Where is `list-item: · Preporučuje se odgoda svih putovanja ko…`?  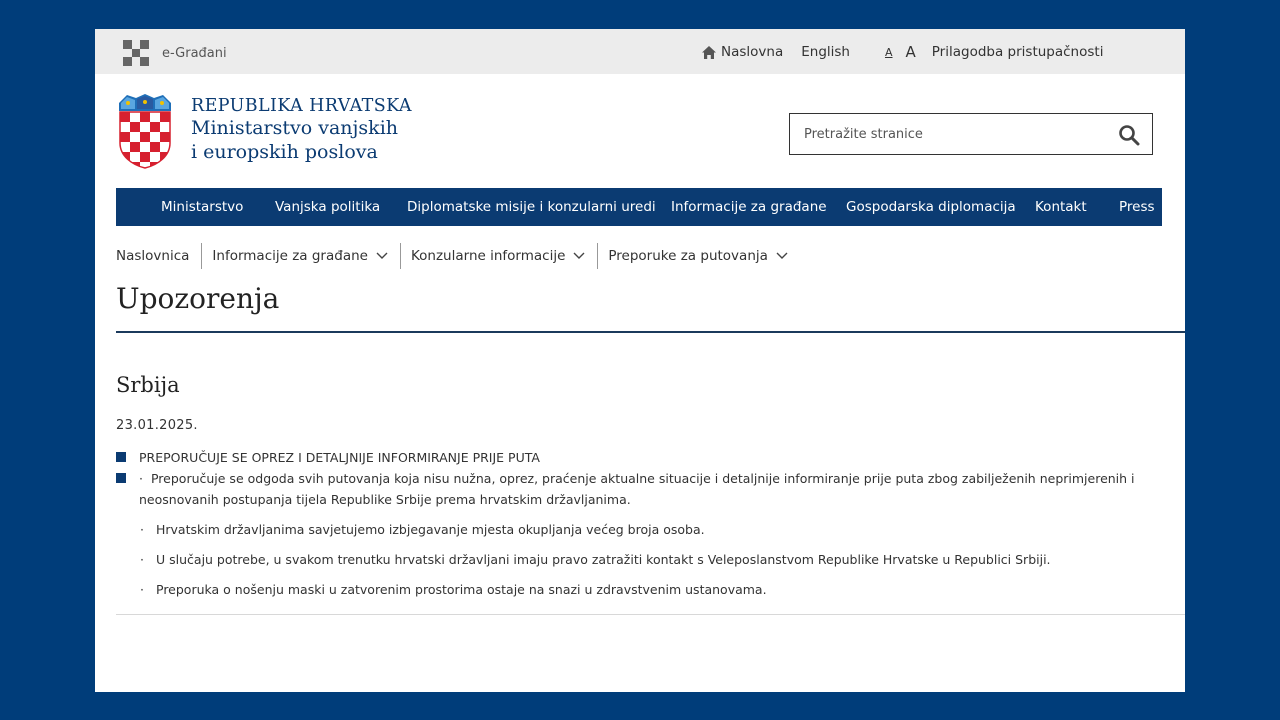 list-item: · Preporučuje se odgoda svih putovanja ko… is located at coordinates (648, 489).